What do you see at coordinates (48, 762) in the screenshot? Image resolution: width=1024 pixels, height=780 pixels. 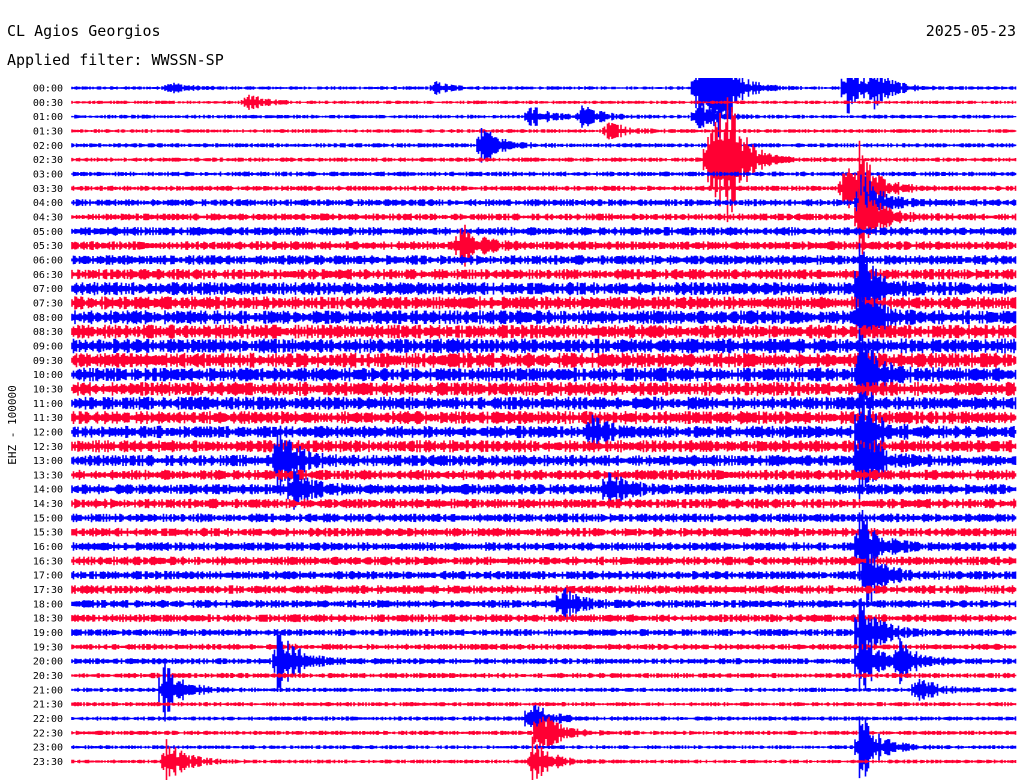 I see `row-time-label: 23:30` at bounding box center [48, 762].